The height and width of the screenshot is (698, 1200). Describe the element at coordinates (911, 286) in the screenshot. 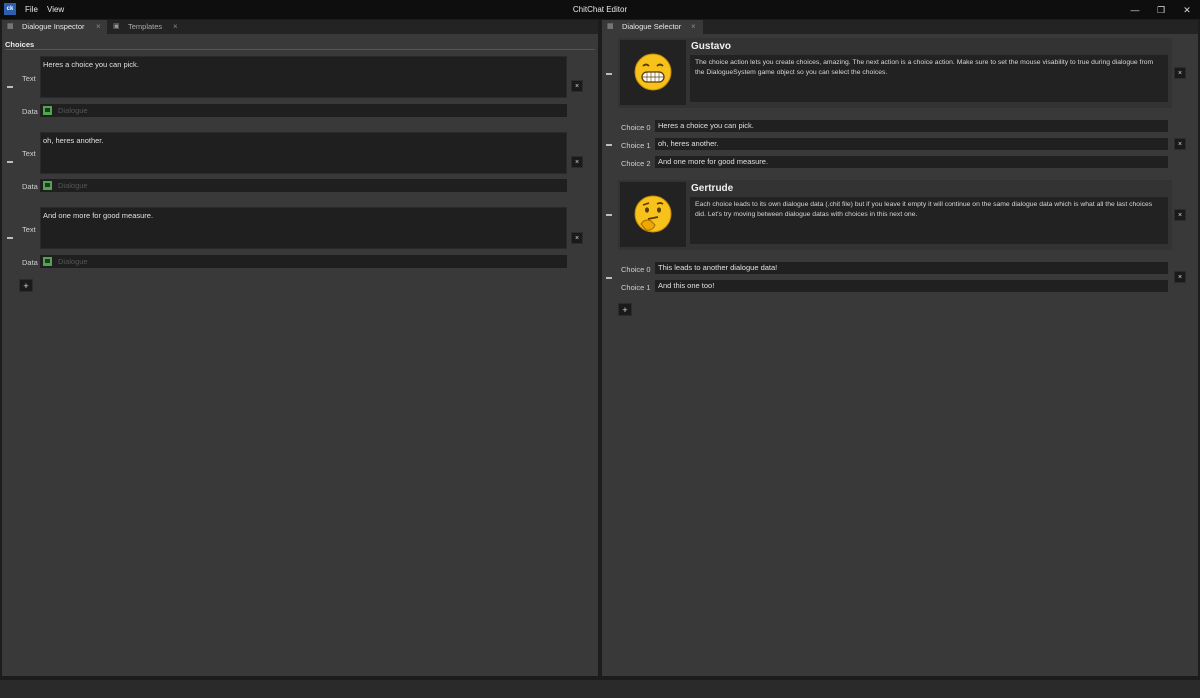

I see `choice-value-field: And this one too!` at that location.